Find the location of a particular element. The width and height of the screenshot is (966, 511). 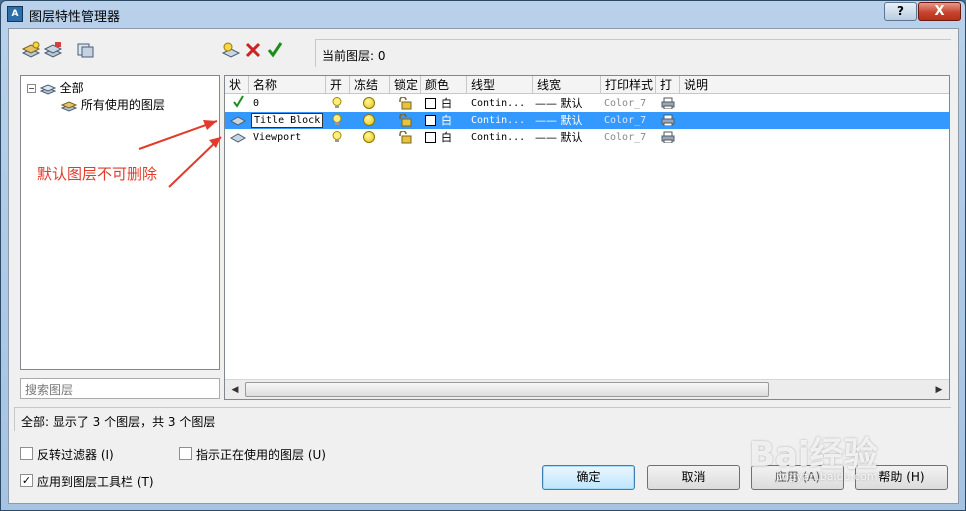

help-titlebar-button: ? is located at coordinates (900, 11).